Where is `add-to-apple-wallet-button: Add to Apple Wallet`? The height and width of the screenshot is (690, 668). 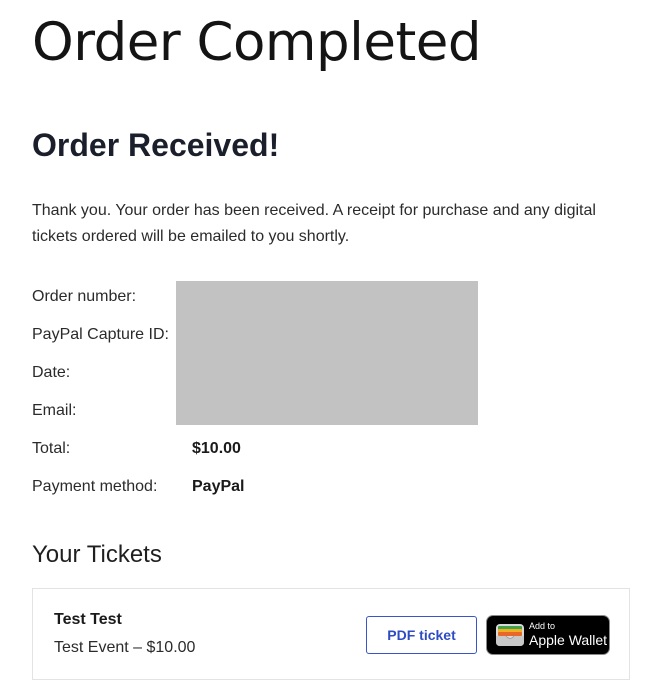 add-to-apple-wallet-button: Add to Apple Wallet is located at coordinates (548, 635).